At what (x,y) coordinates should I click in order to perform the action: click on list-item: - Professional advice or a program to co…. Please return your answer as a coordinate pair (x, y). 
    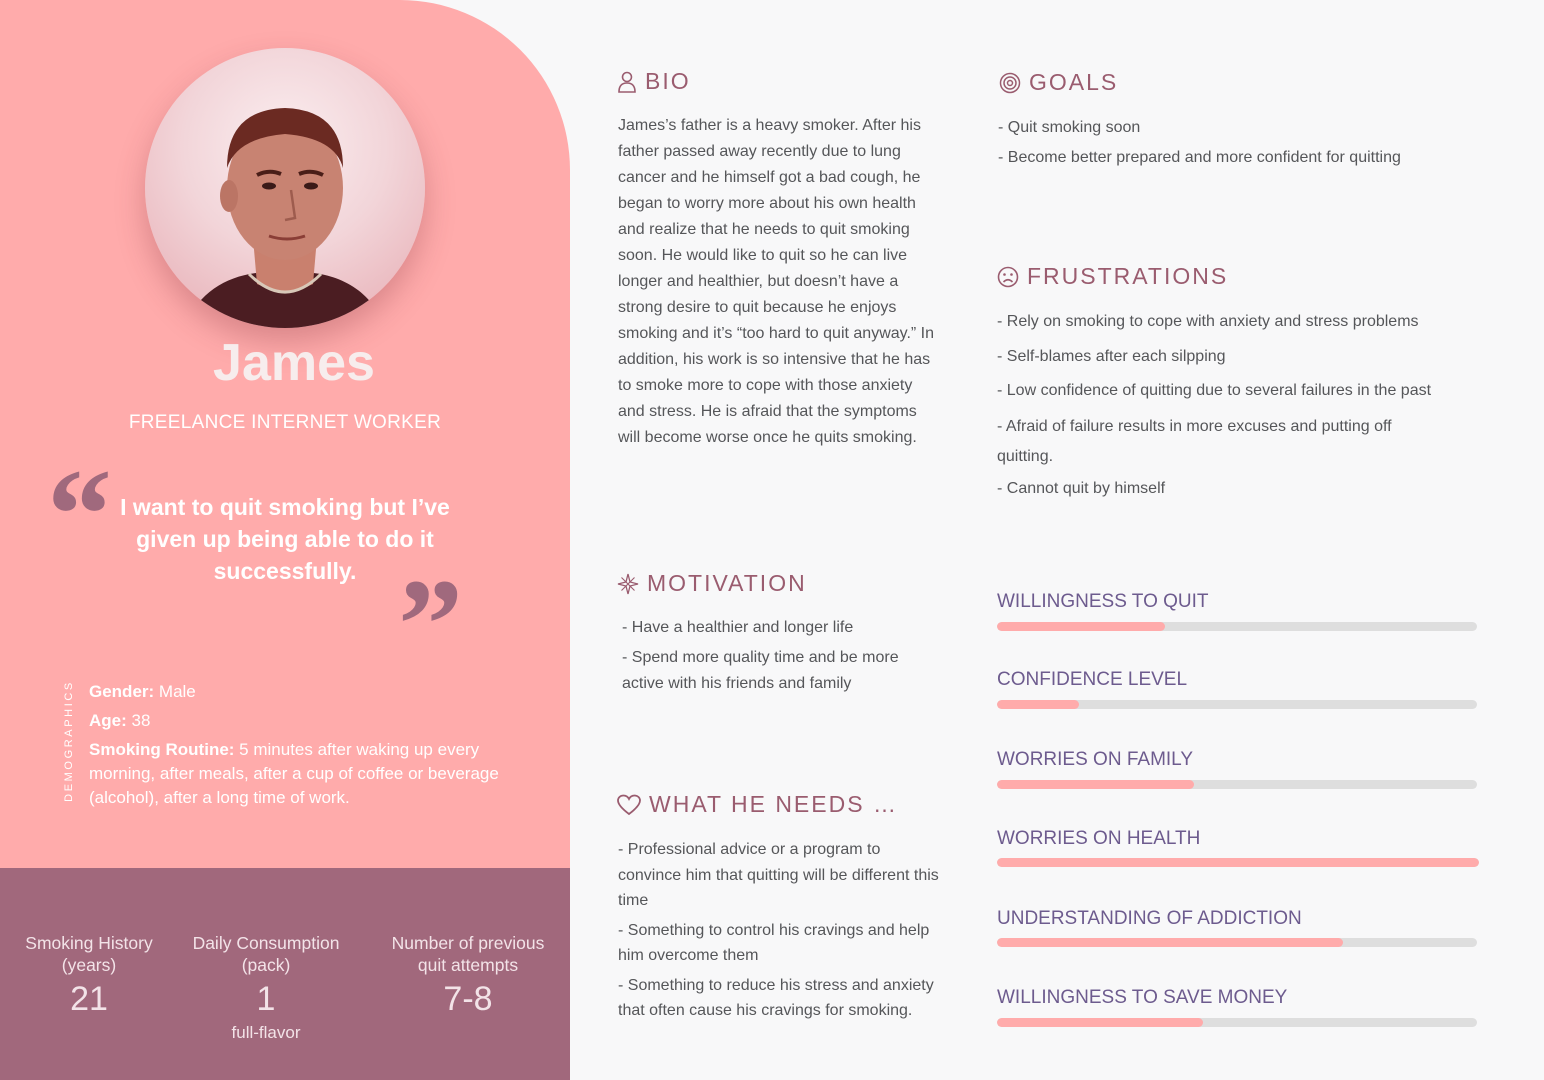
    Looking at the image, I should click on (778, 875).